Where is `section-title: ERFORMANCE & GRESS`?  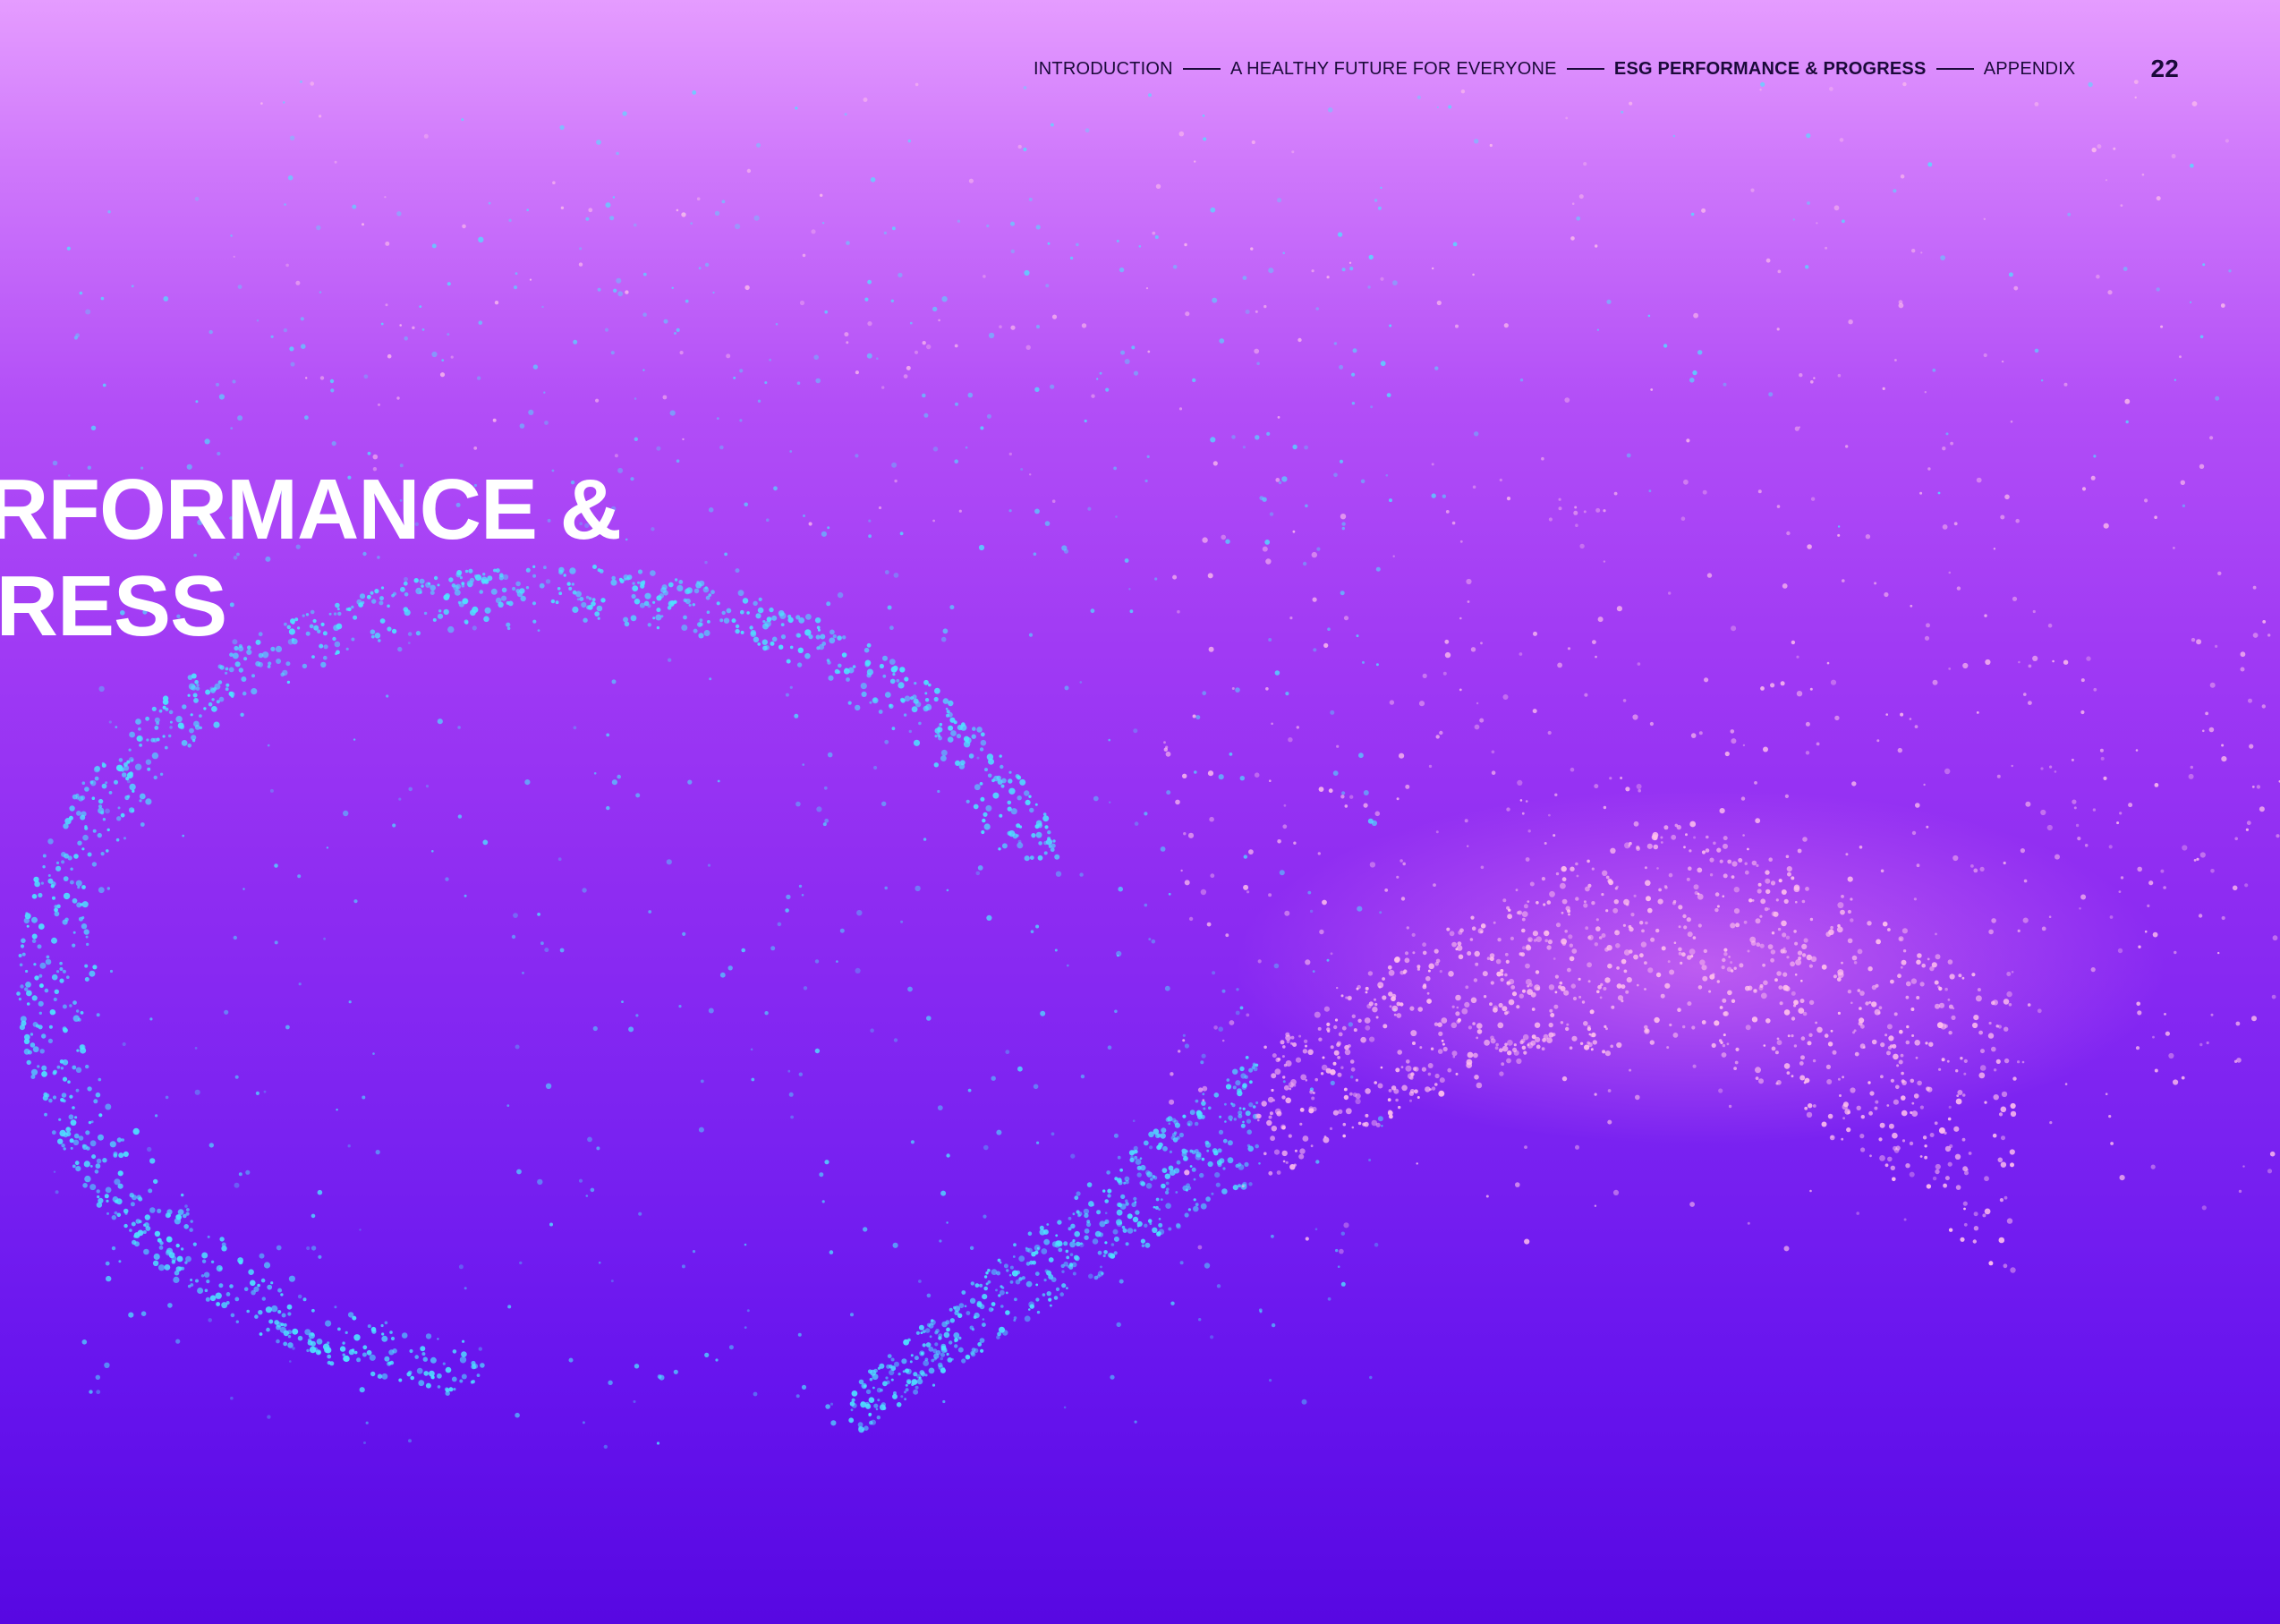 section-title: ERFORMANCE & GRESS is located at coordinates (311, 558).